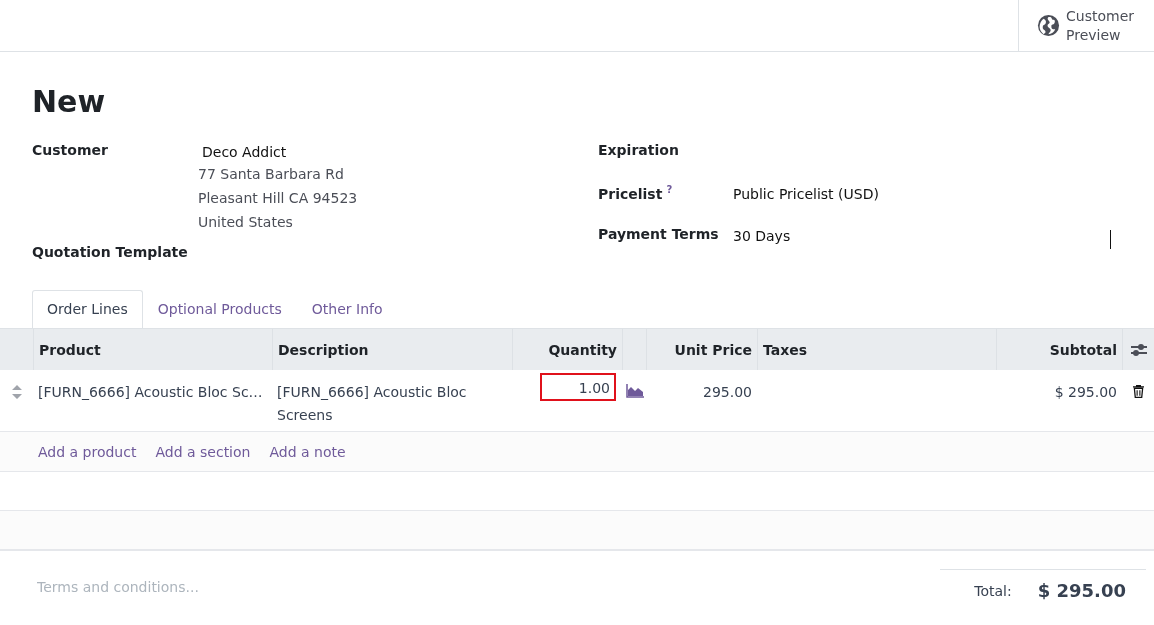 The height and width of the screenshot is (625, 1154). Describe the element at coordinates (808, 194) in the screenshot. I see `field-value: Public Pricelist (USD)` at that location.